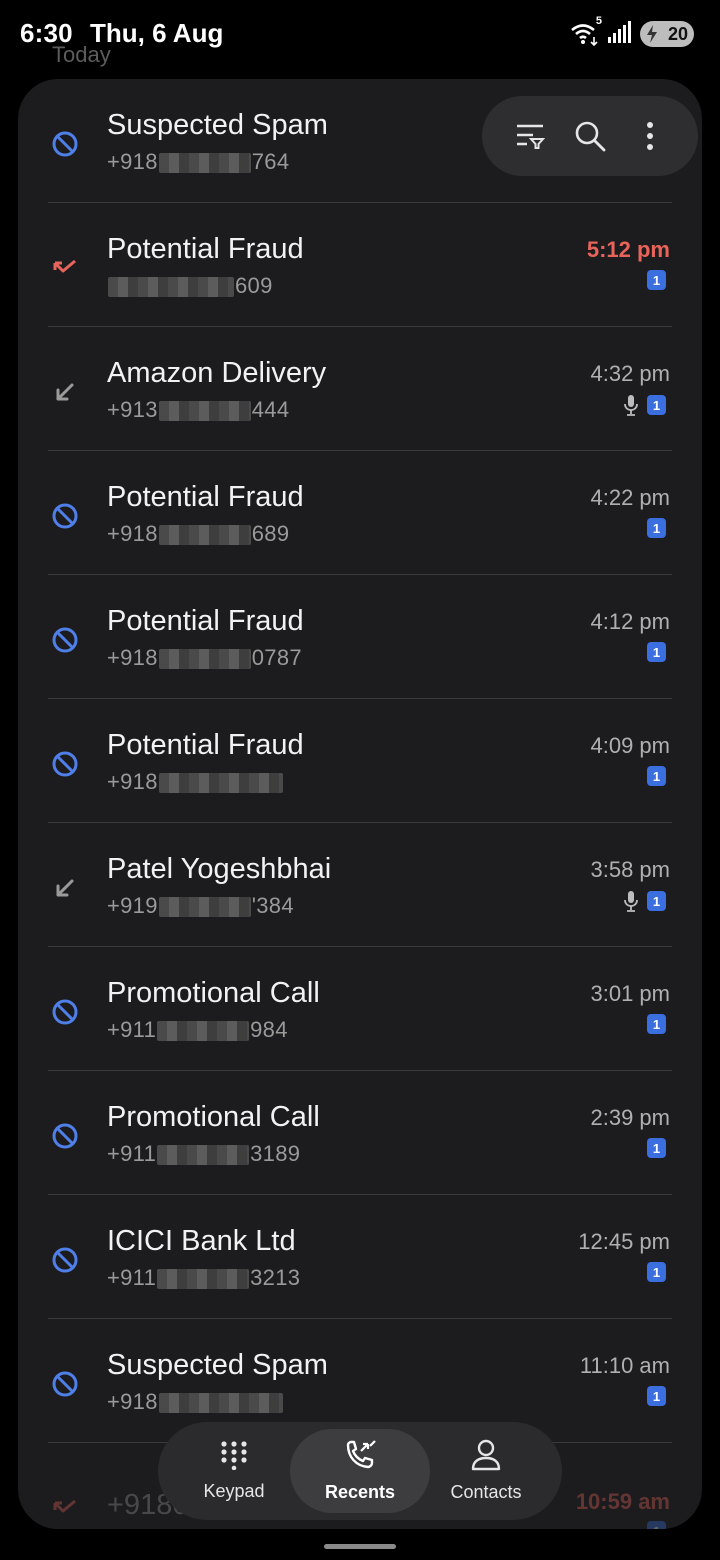  Describe the element at coordinates (360, 1471) in the screenshot. I see `nav-recents: Recents` at that location.